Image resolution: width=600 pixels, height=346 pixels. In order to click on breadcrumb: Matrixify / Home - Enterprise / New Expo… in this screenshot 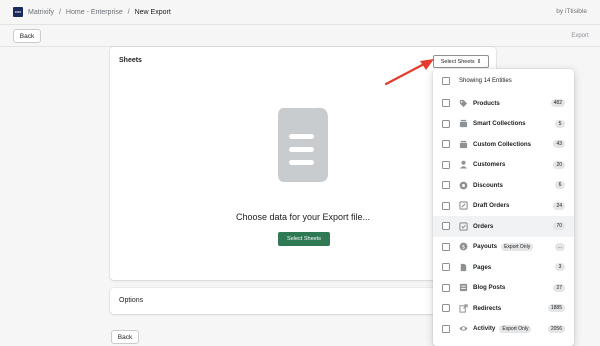, I will do `click(99, 12)`.